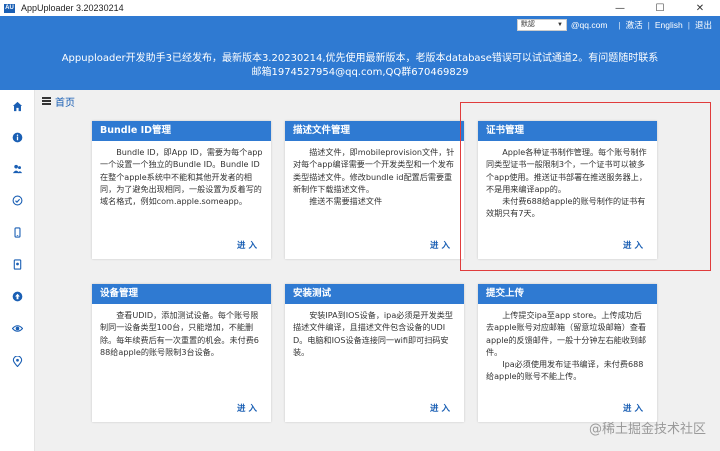  Describe the element at coordinates (346, 201) in the screenshot. I see `card-text: 推送不需要描述文件` at that location.